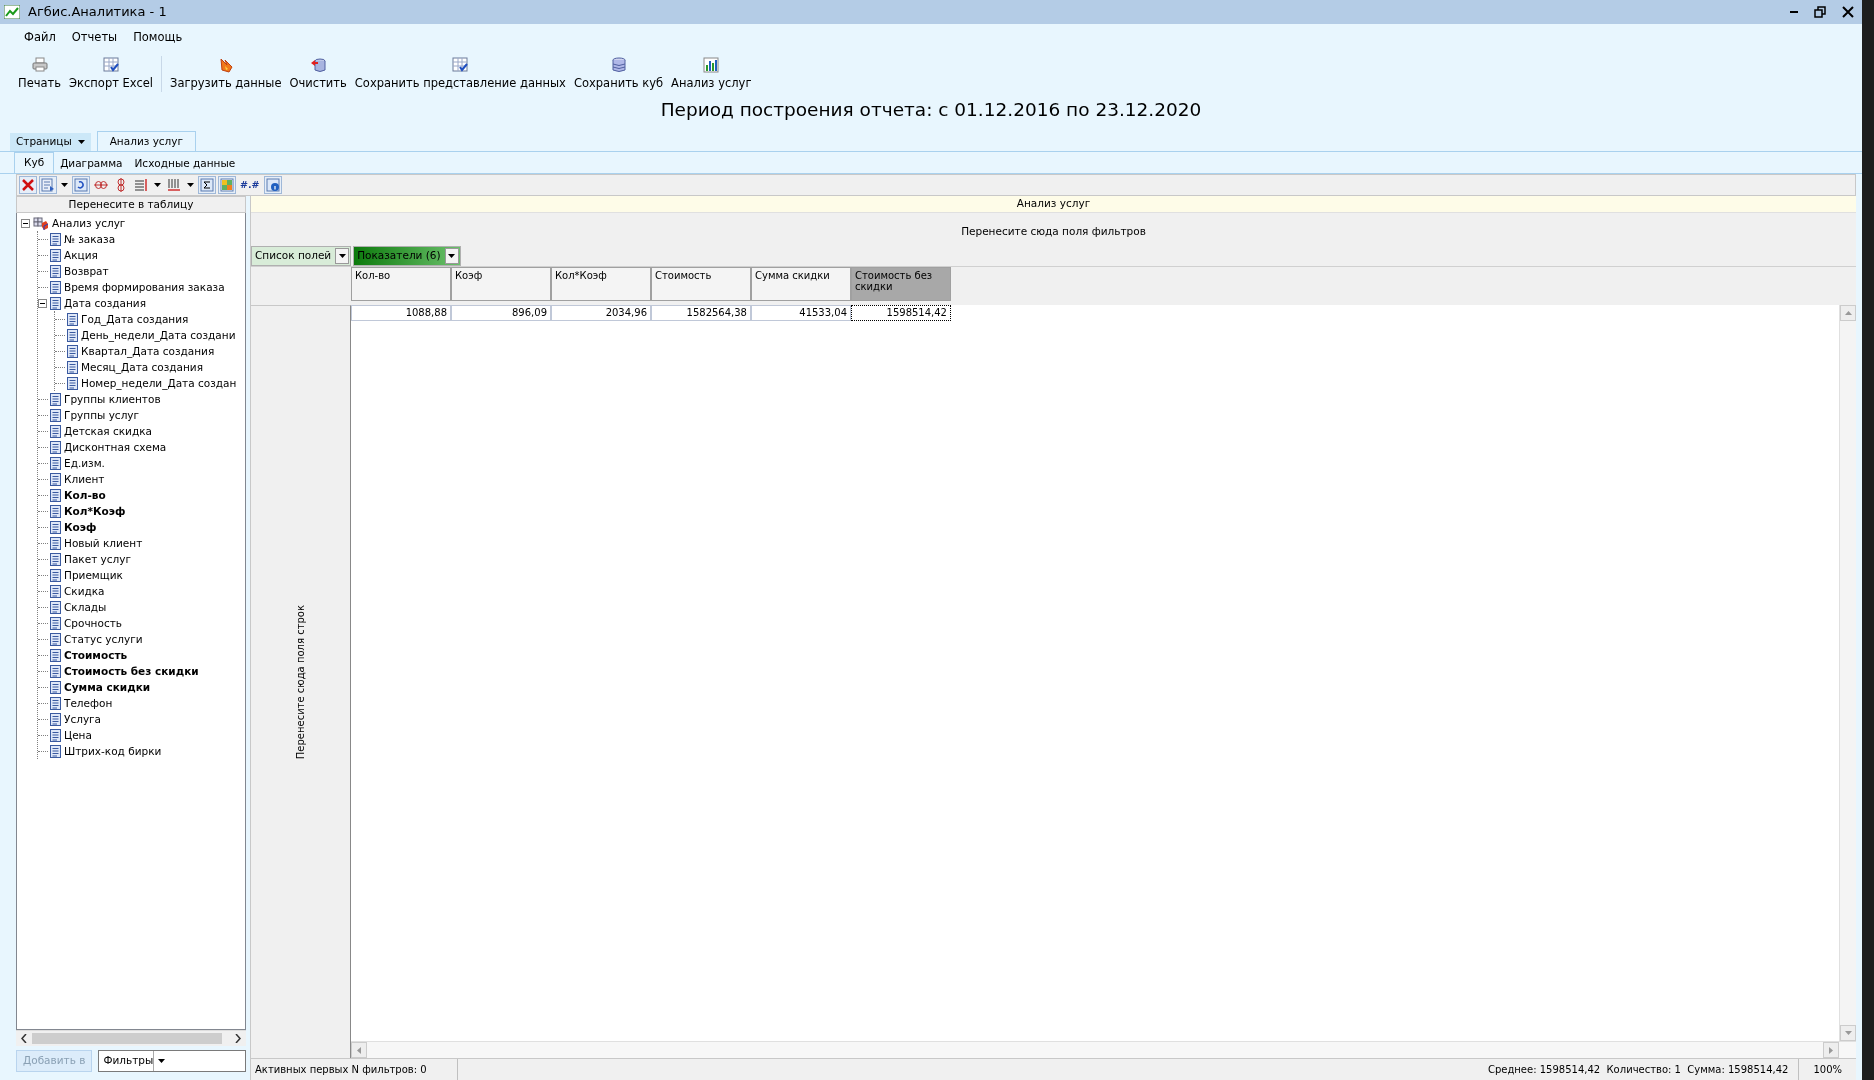 The width and height of the screenshot is (1874, 1080). Describe the element at coordinates (135, 319) in the screenshot. I see `tree-item: Год_Дата создания` at that location.